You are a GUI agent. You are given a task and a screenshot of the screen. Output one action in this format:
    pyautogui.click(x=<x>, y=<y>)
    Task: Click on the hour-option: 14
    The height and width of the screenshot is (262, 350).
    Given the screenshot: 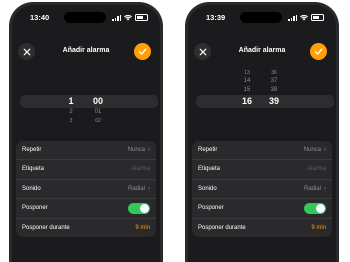 What is the action you would take?
    pyautogui.click(x=247, y=81)
    